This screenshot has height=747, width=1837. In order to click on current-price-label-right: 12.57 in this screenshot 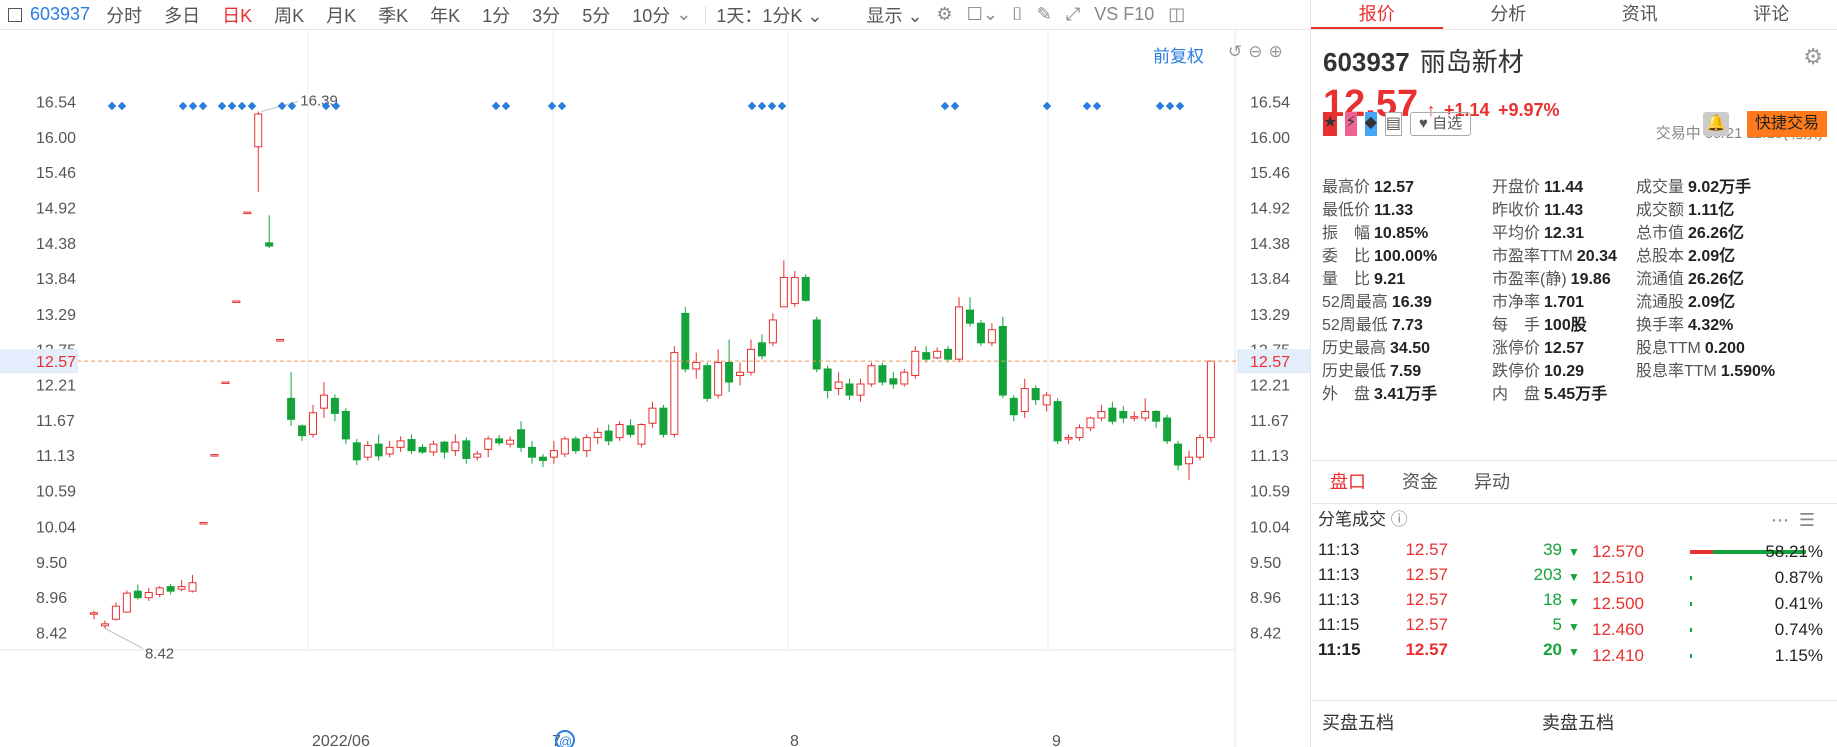, I will do `click(1270, 362)`.